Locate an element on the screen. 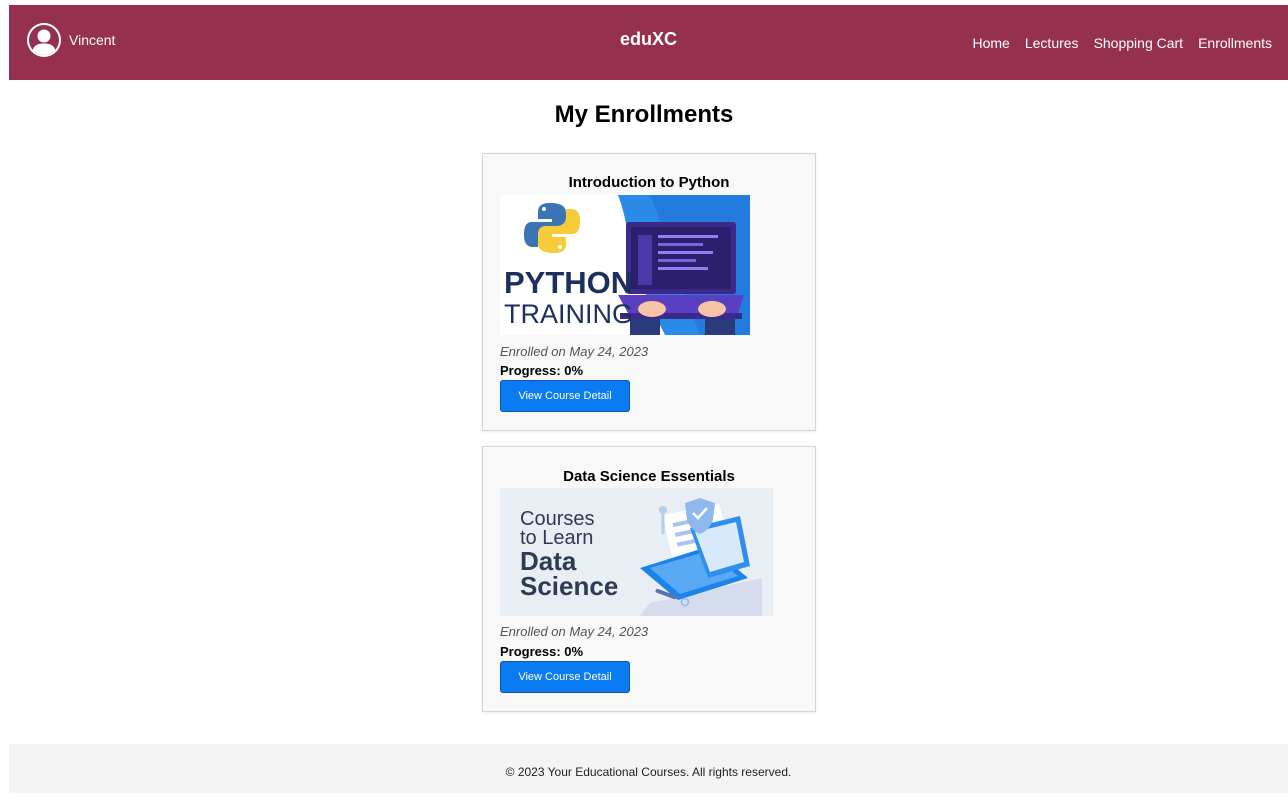 The height and width of the screenshot is (800, 1288). course-title: Introduction to Python is located at coordinates (649, 182).